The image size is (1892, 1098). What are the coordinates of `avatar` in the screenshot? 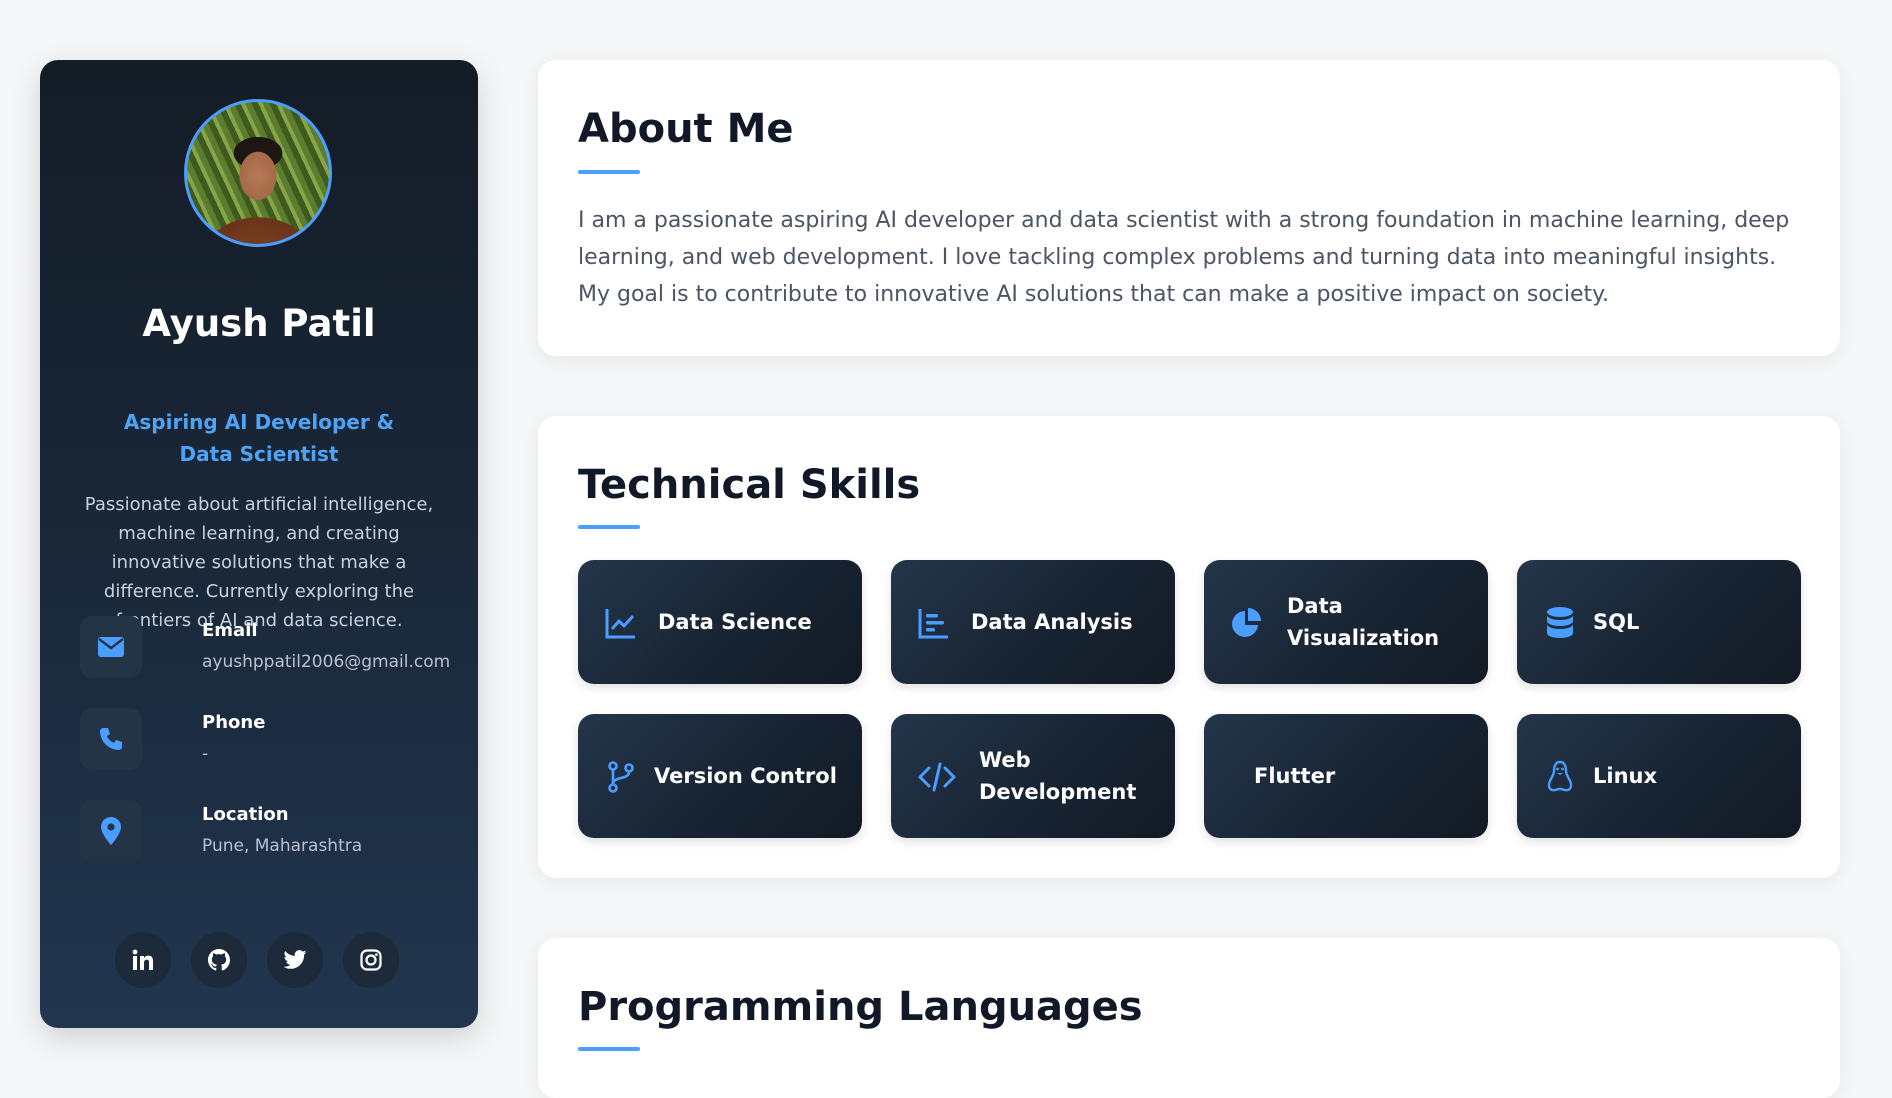 It's located at (258, 173).